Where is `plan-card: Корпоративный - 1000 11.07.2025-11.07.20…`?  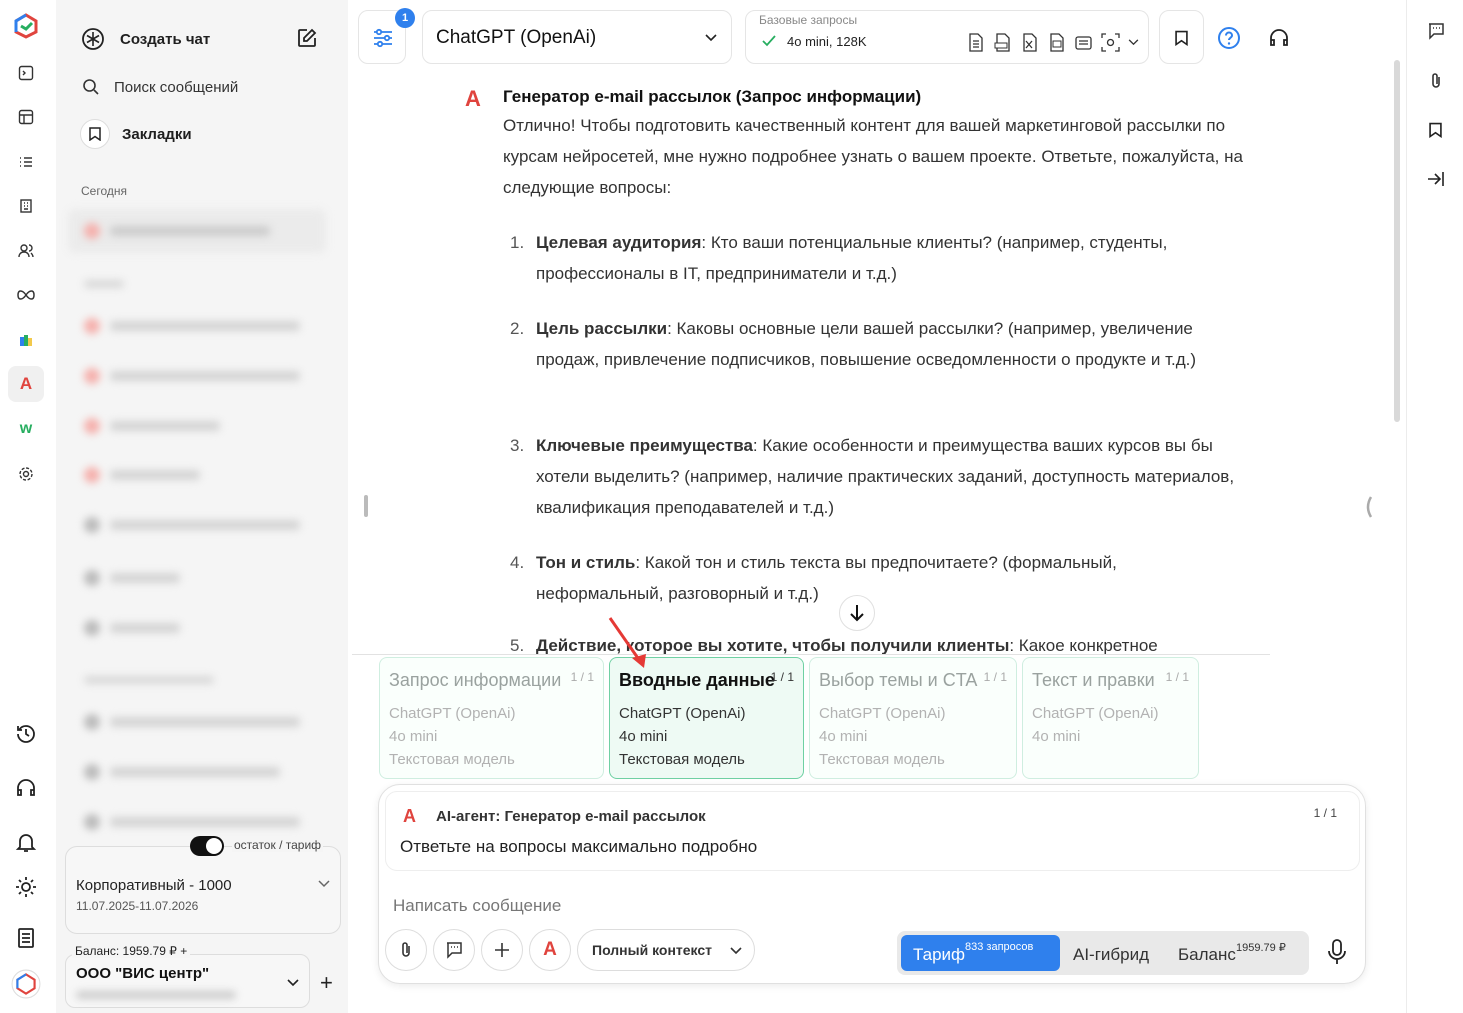
plan-card: Корпоративный - 1000 11.07.2025-11.07.20… is located at coordinates (203, 890).